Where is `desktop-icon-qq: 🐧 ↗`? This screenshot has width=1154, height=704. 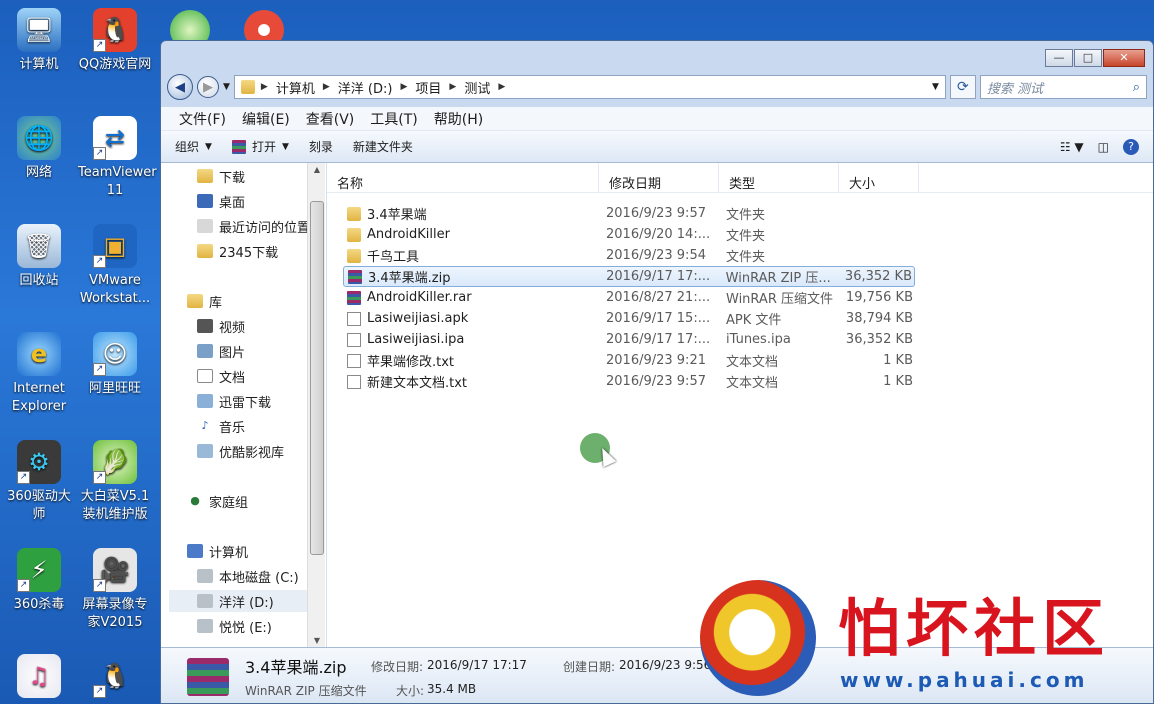 desktop-icon-qq: 🐧 ↗ is located at coordinates (115, 678).